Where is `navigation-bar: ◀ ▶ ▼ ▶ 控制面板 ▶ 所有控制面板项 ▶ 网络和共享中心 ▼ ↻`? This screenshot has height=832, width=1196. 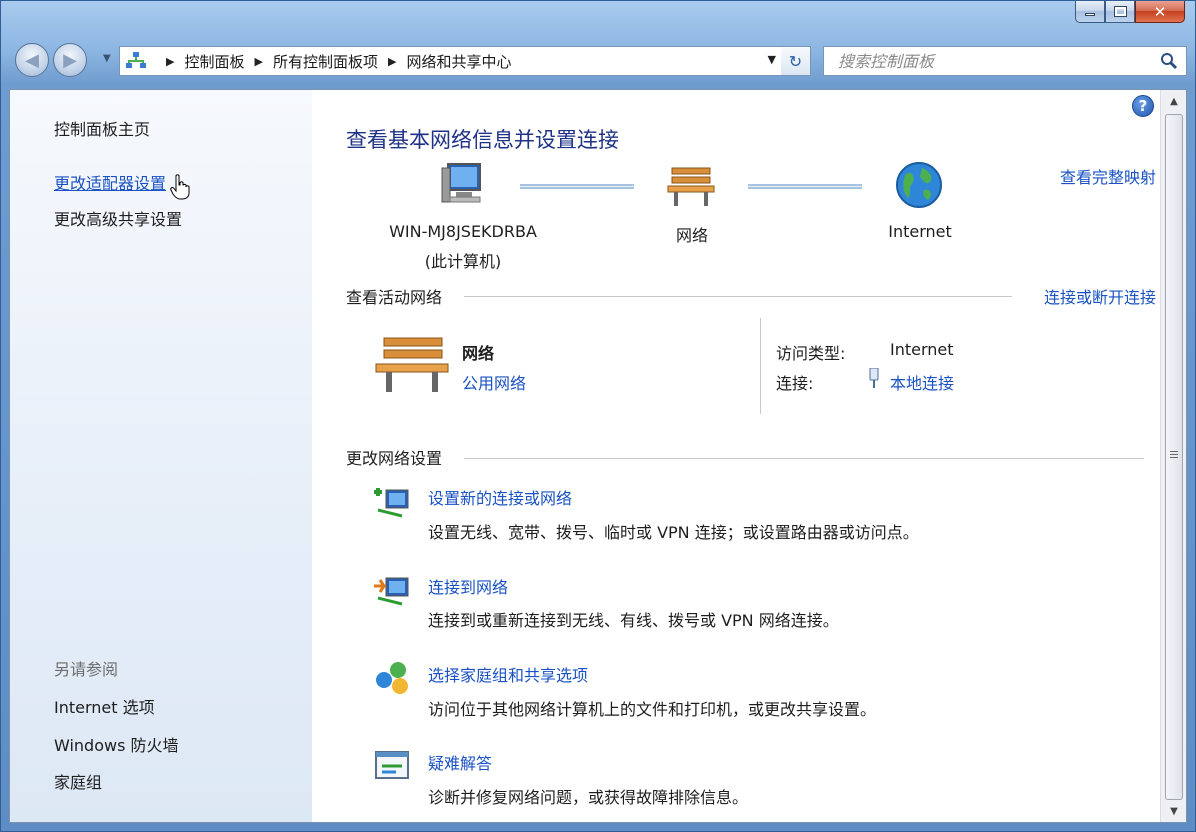
navigation-bar: ◀ ▶ ▼ ▶ 控制面板 ▶ 所有控制面板项 ▶ 网络和共享中心 ▼ ↻ is located at coordinates (599, 61).